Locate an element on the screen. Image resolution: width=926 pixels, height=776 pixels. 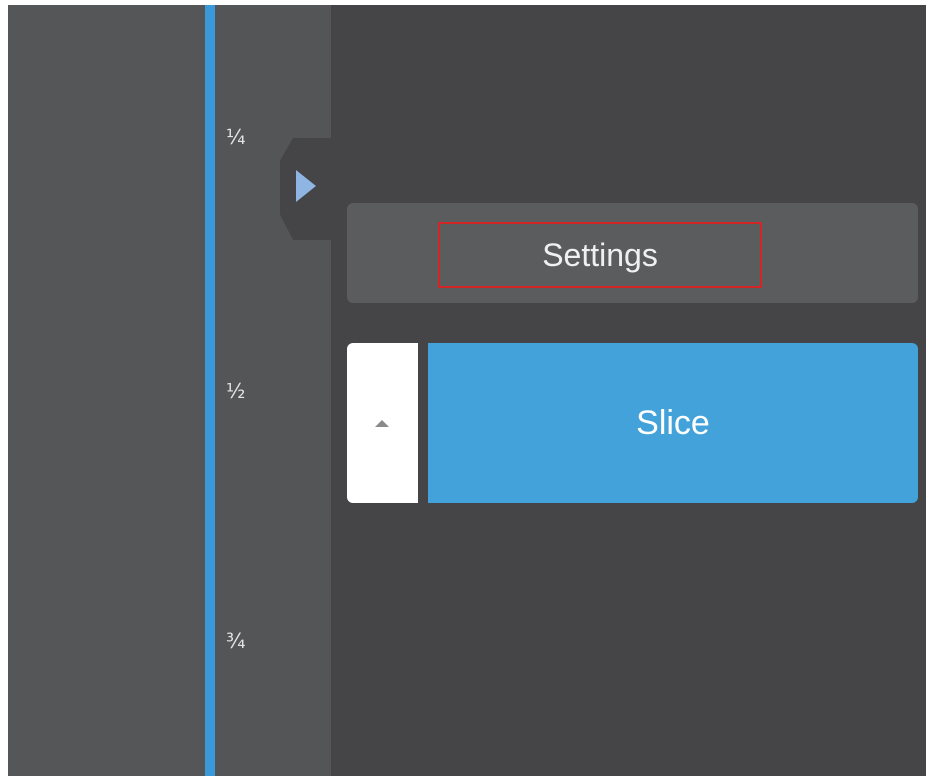
progress-track is located at coordinates (210, 390).